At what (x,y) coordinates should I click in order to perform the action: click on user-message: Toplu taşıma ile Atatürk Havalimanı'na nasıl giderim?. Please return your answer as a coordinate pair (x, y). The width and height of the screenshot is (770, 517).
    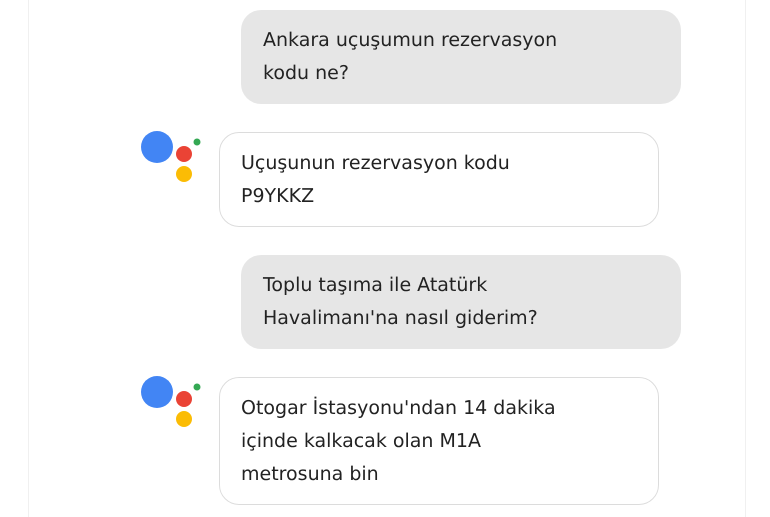
    Looking at the image, I should click on (461, 302).